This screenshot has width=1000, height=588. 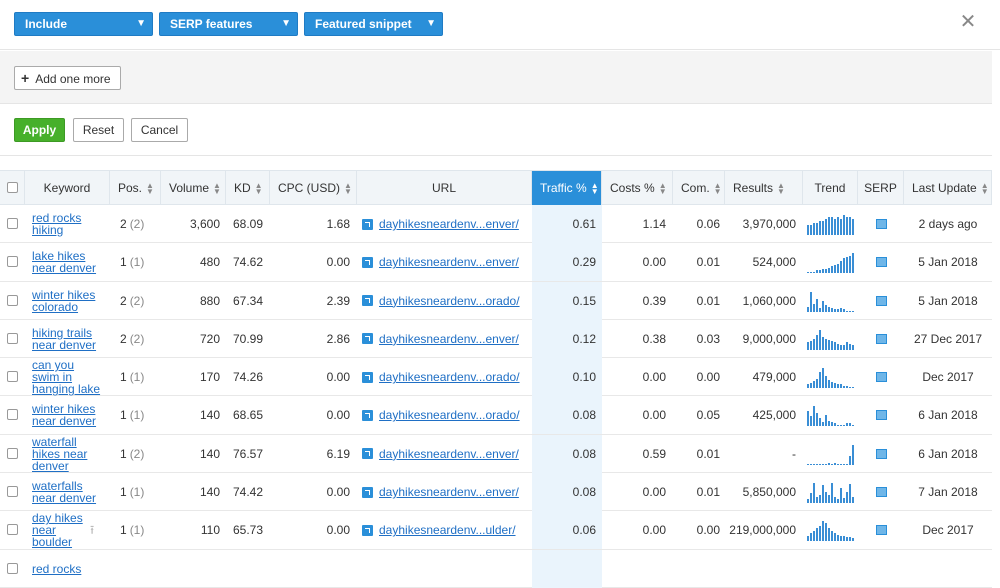 I want to click on last-update-value: Dec 2017, so click(x=948, y=377).